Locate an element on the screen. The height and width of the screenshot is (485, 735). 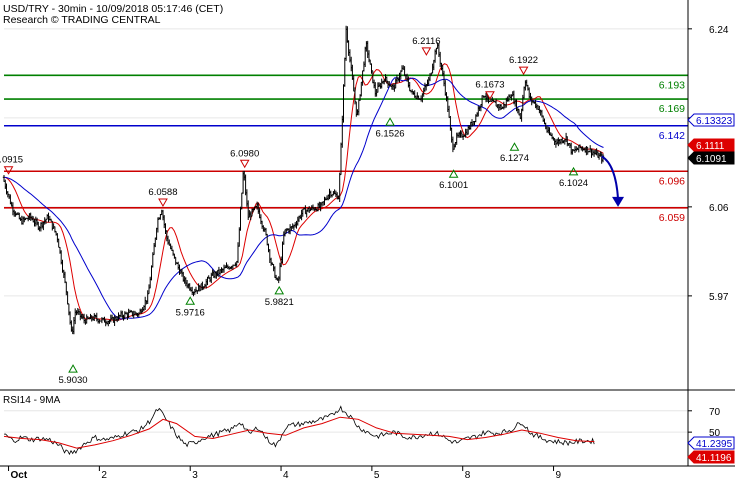
rsi-tag-label: 41.2395 is located at coordinates (714, 444).